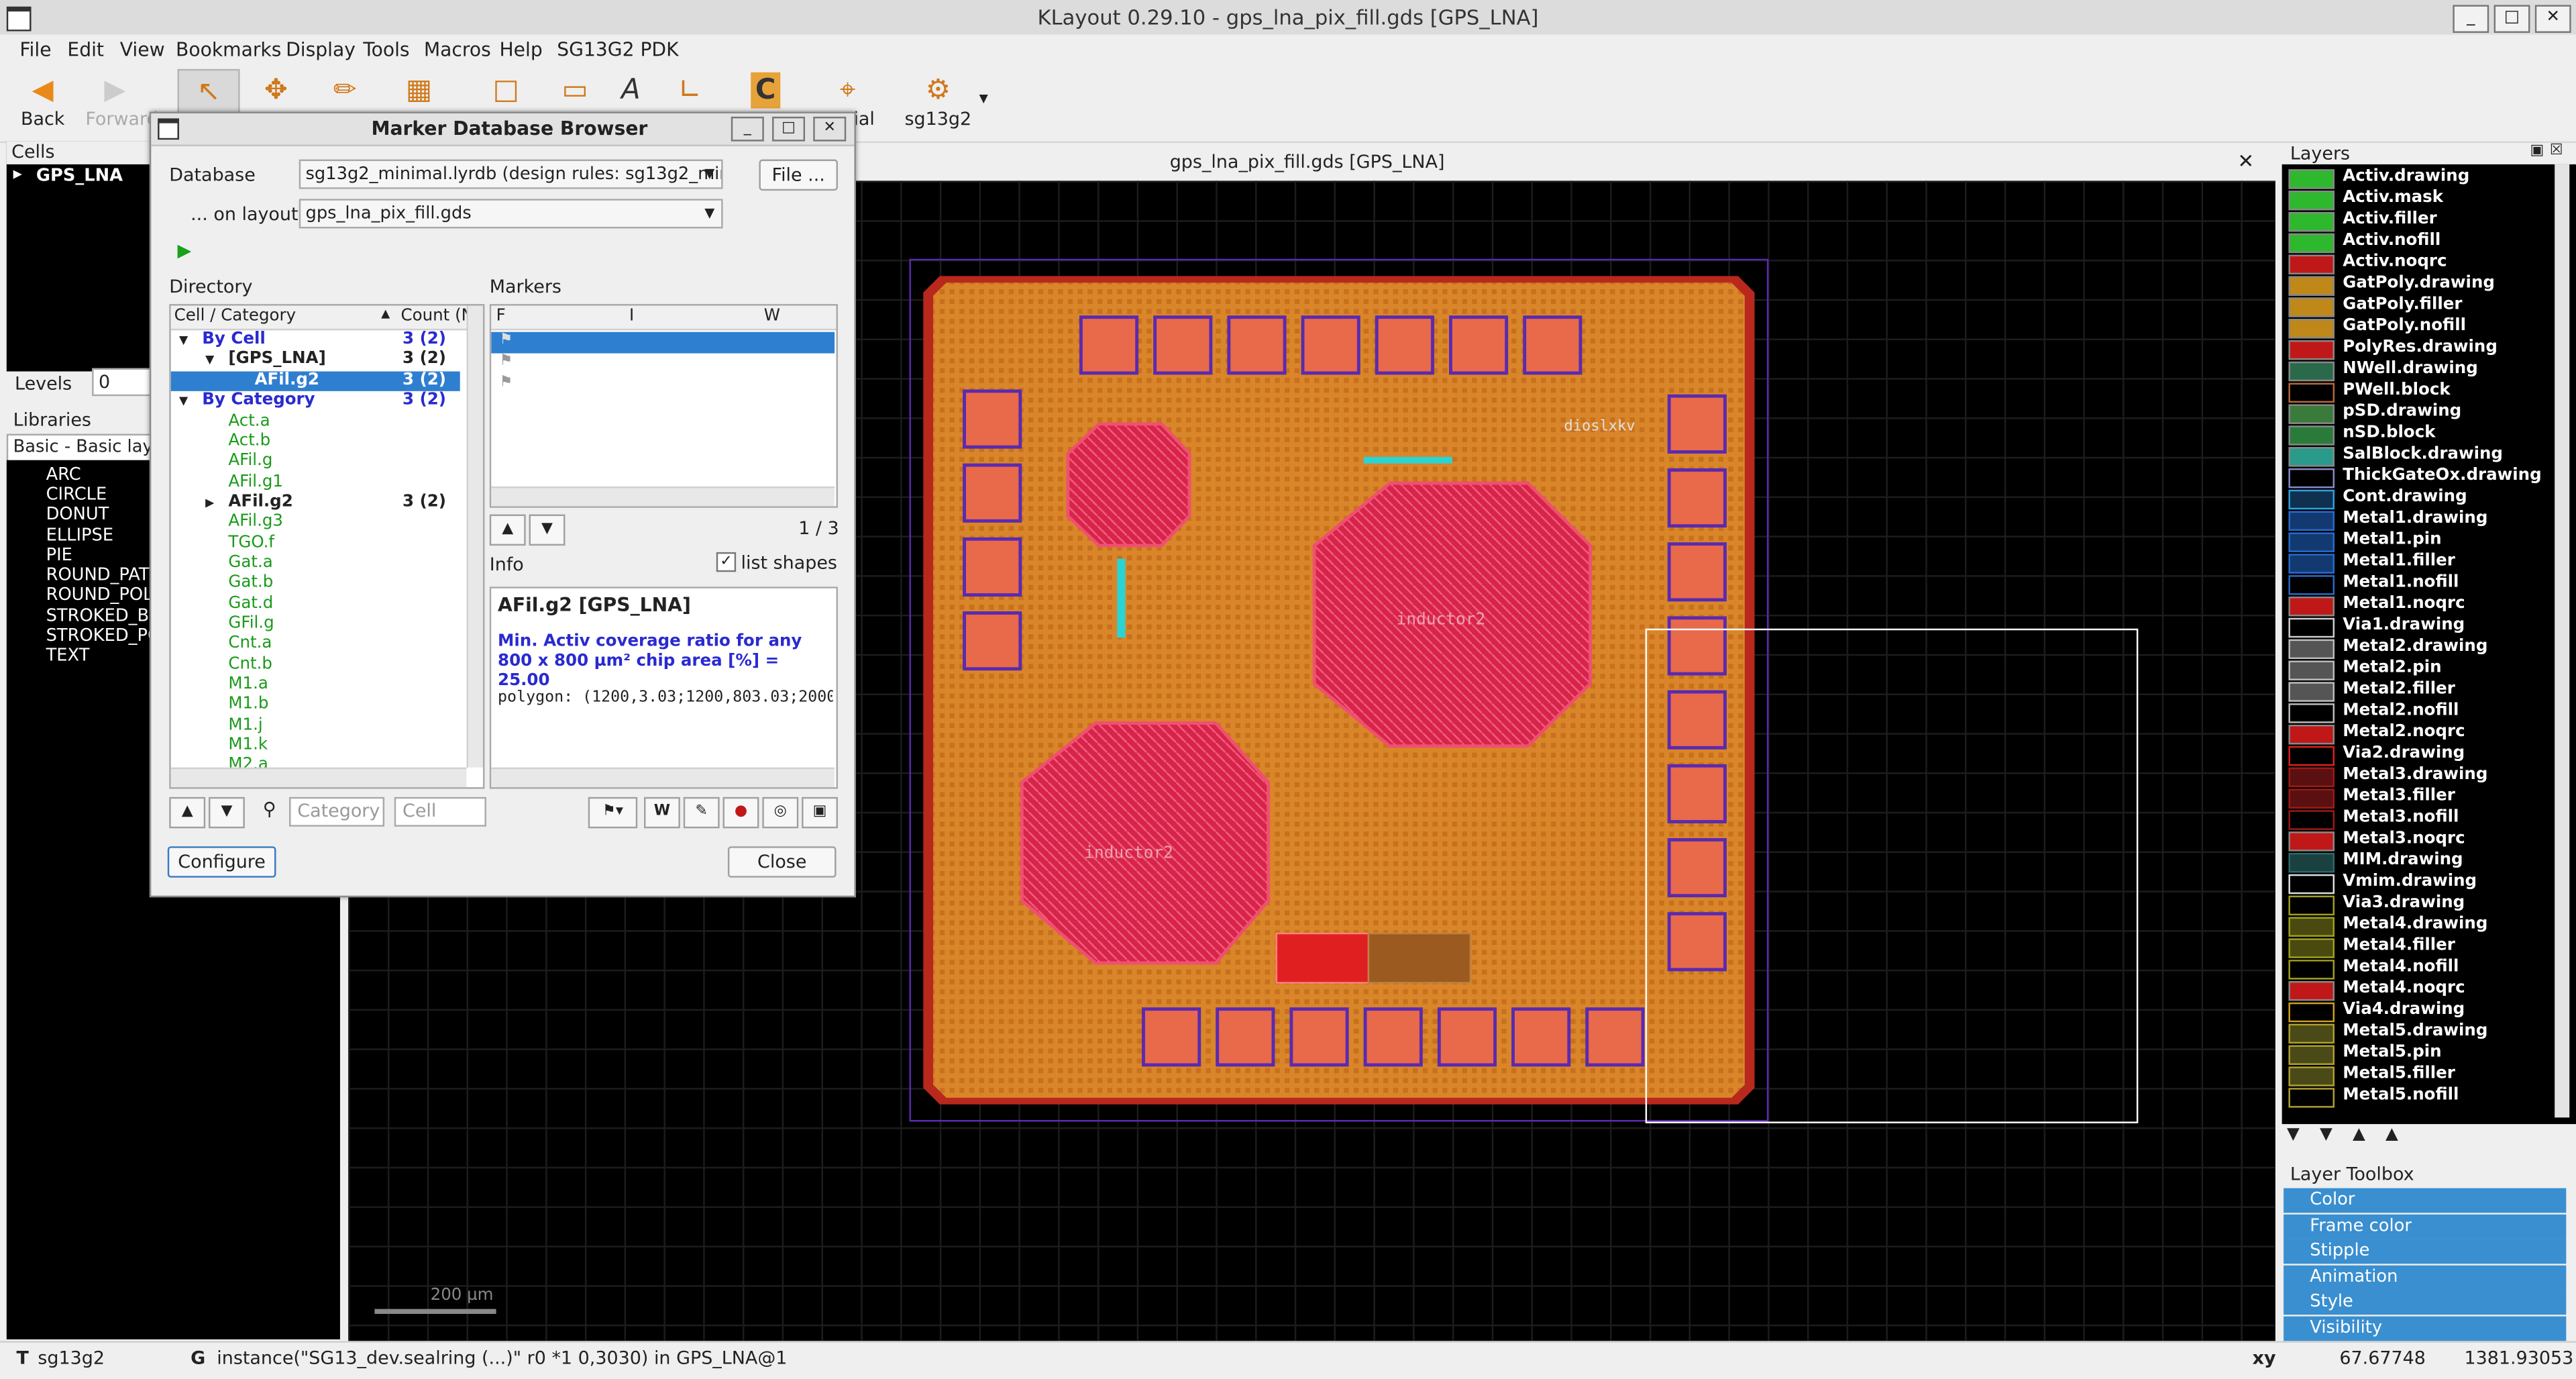  What do you see at coordinates (2429, 243) in the screenshot?
I see `layer-row-activ-nofill: Activ.nofill` at bounding box center [2429, 243].